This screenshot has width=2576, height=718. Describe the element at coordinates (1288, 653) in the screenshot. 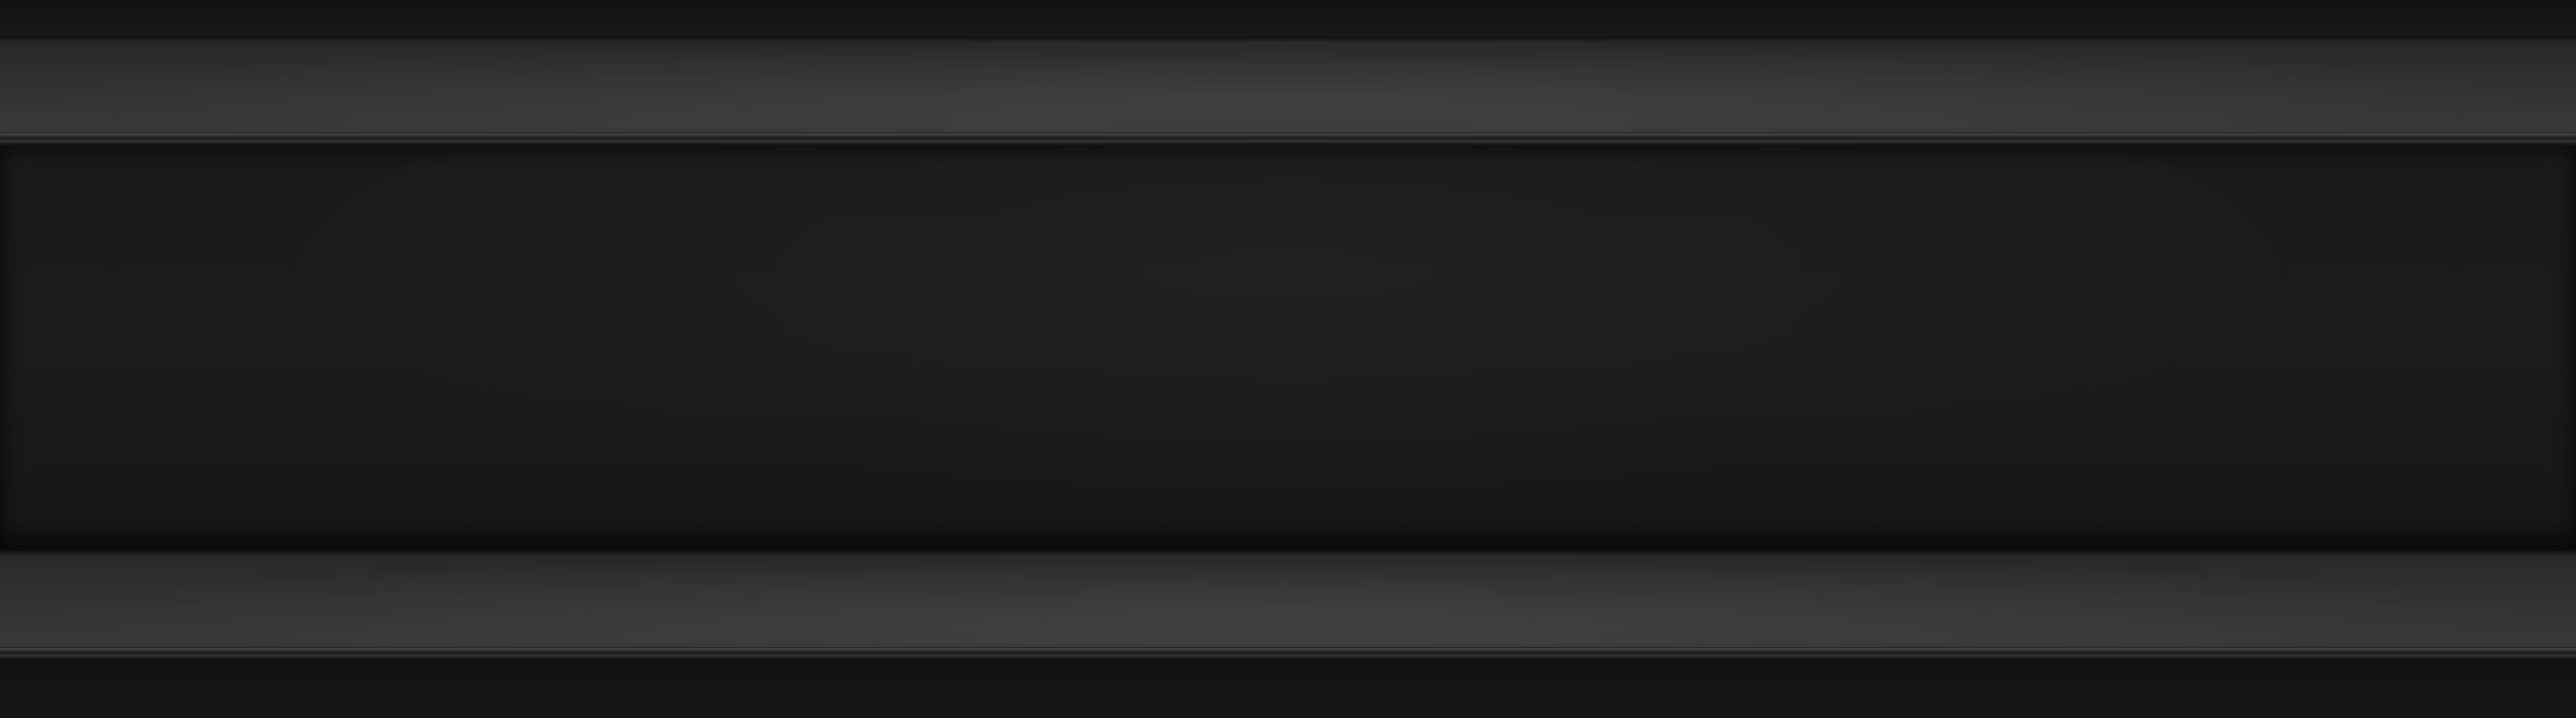

I see `shelf-bottom-edge` at that location.